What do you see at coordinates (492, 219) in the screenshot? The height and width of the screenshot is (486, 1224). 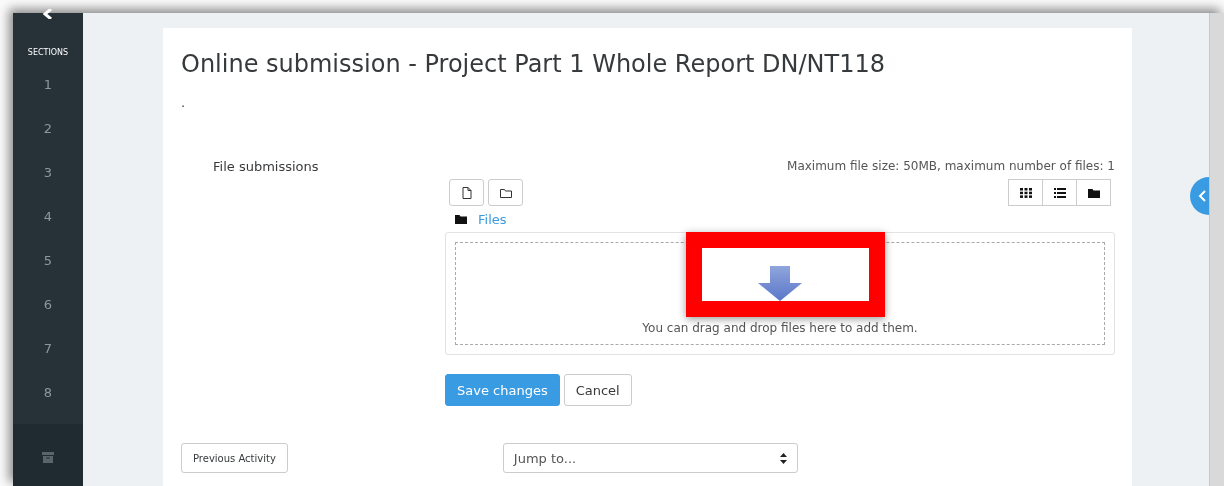 I see `files-link: Files` at bounding box center [492, 219].